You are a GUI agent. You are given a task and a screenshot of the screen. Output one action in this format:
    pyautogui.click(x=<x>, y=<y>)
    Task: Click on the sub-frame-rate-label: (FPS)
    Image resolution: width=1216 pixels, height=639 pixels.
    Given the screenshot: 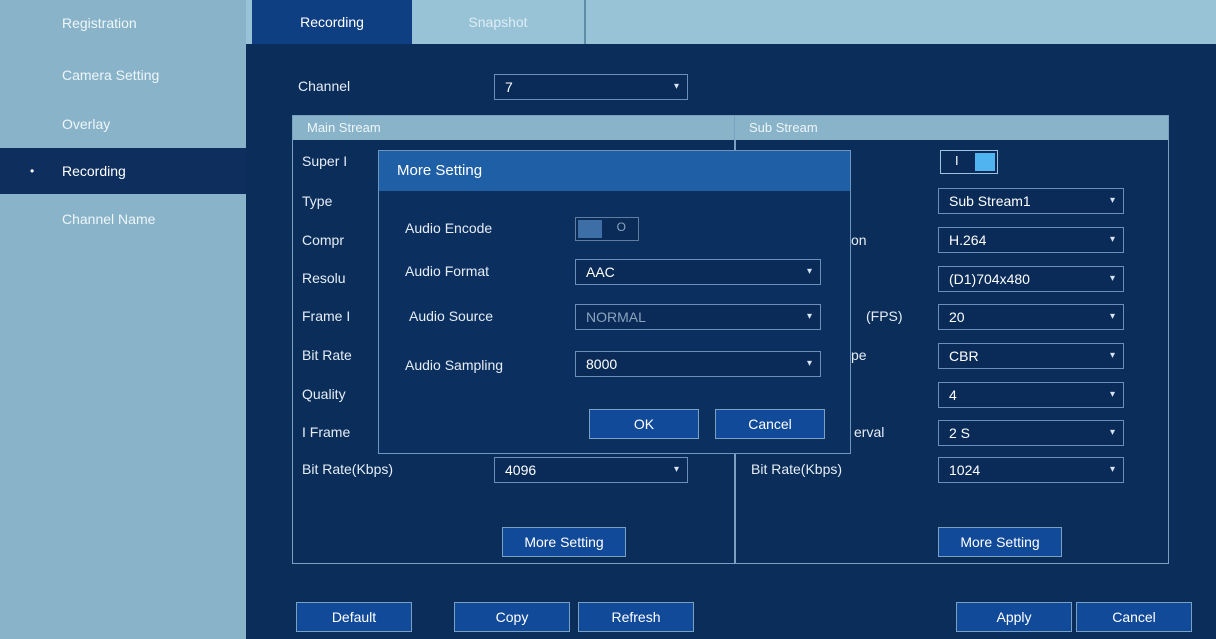 What is the action you would take?
    pyautogui.click(x=884, y=316)
    